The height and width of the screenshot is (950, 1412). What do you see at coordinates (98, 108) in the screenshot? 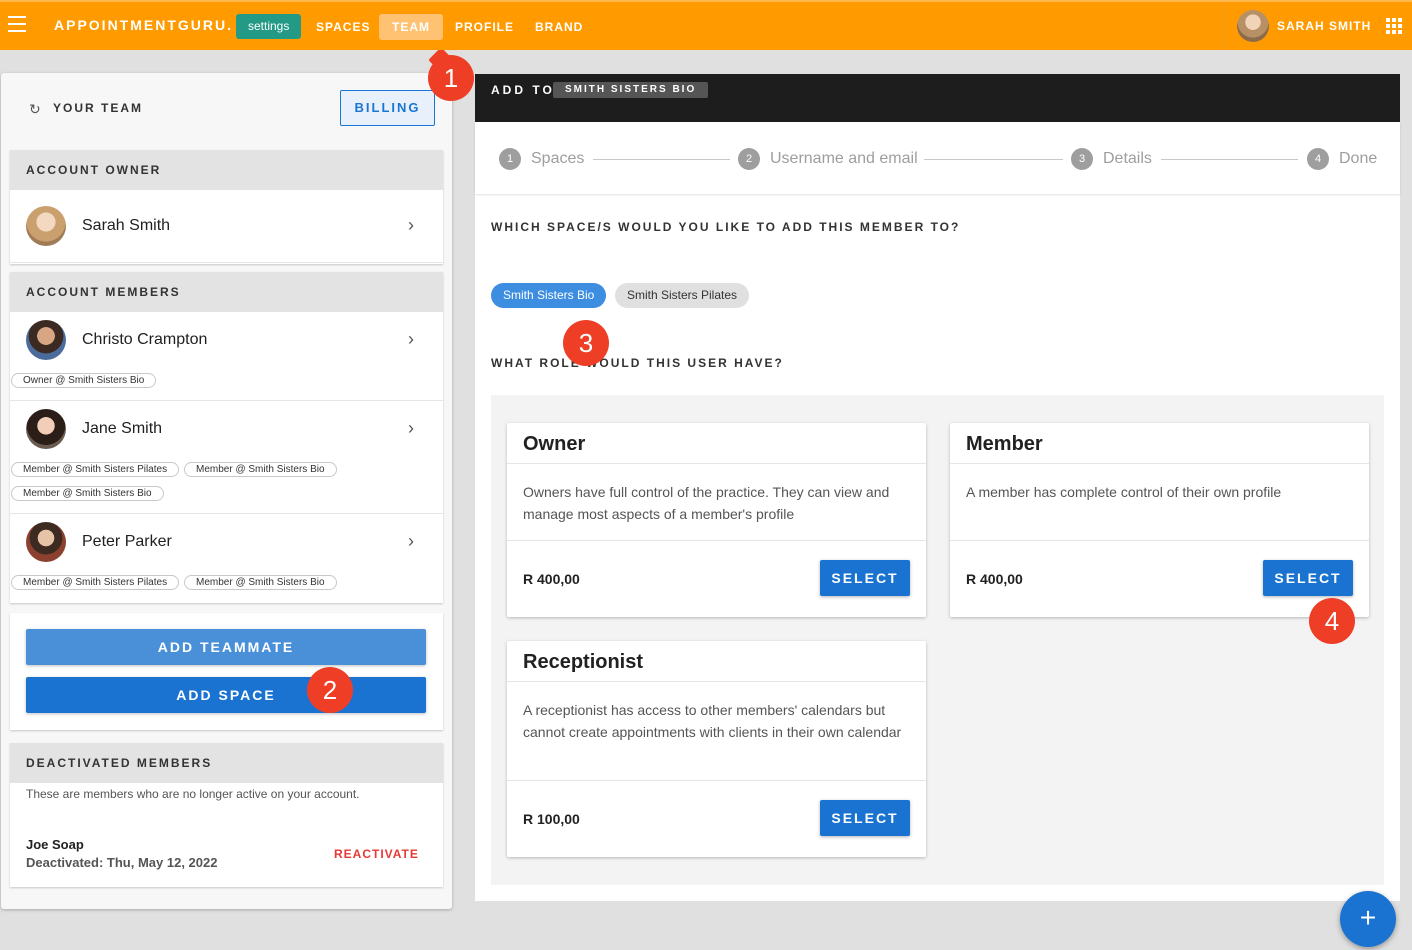
I see `team-title: YOUR TEAM` at bounding box center [98, 108].